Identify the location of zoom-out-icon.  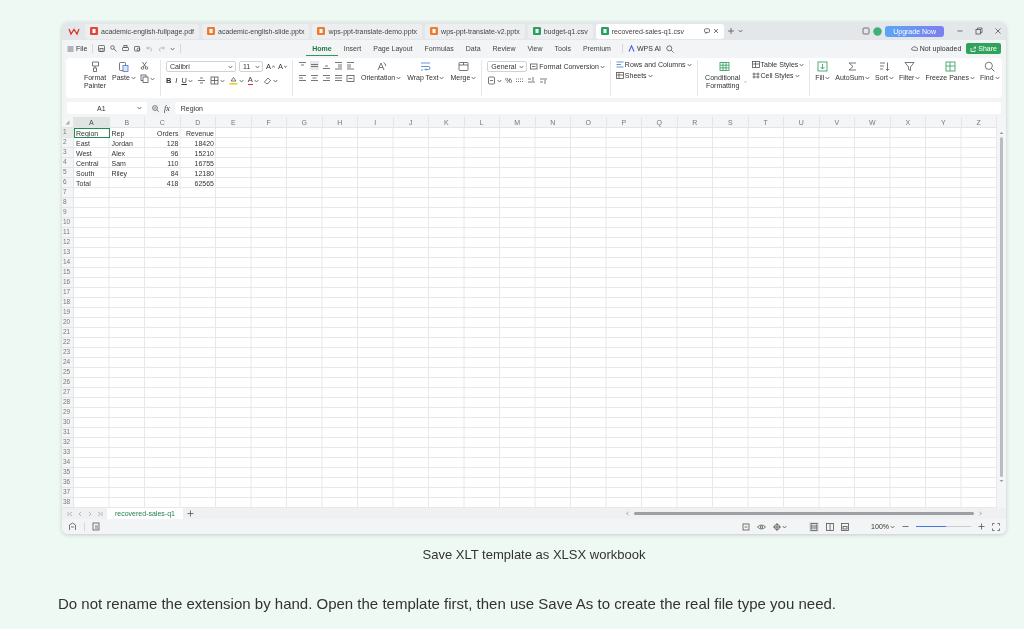
(905, 526).